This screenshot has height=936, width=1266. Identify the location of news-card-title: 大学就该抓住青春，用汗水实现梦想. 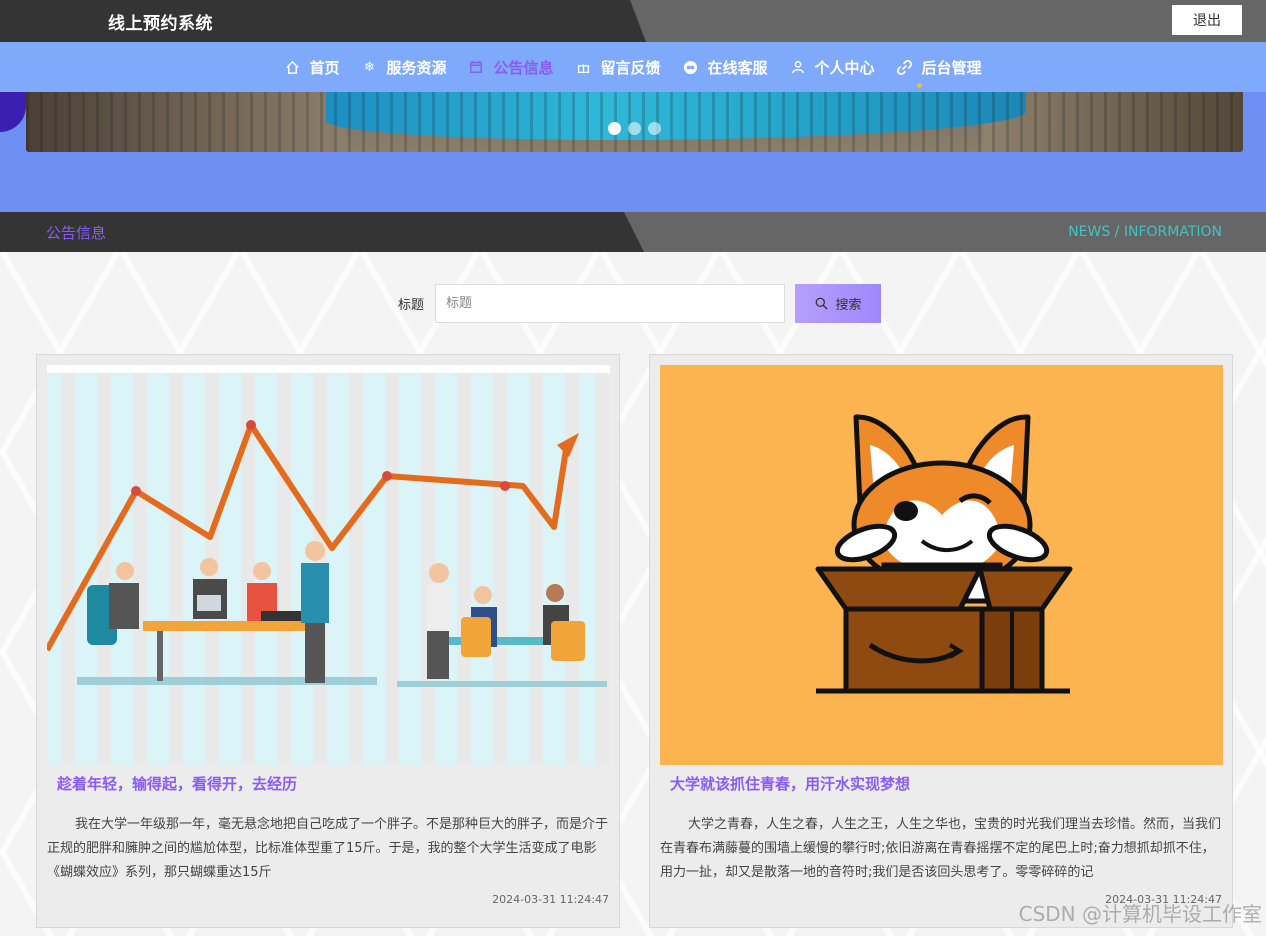
(790, 783).